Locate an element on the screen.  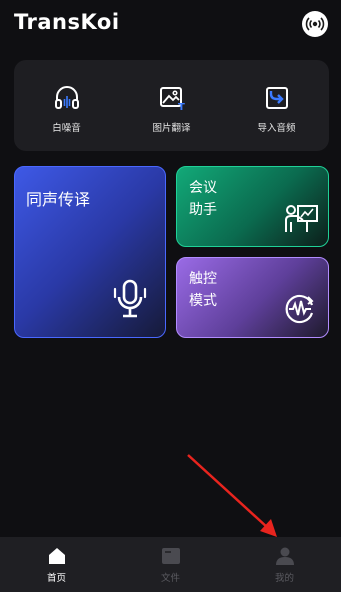
card-title: 会议 助手 is located at coordinates (214, 199).